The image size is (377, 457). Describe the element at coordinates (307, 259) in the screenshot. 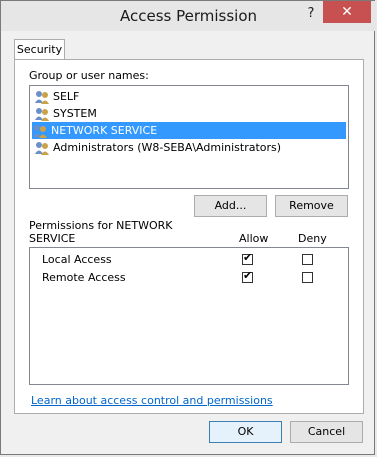

I see `deny-checkbox-local-access` at that location.